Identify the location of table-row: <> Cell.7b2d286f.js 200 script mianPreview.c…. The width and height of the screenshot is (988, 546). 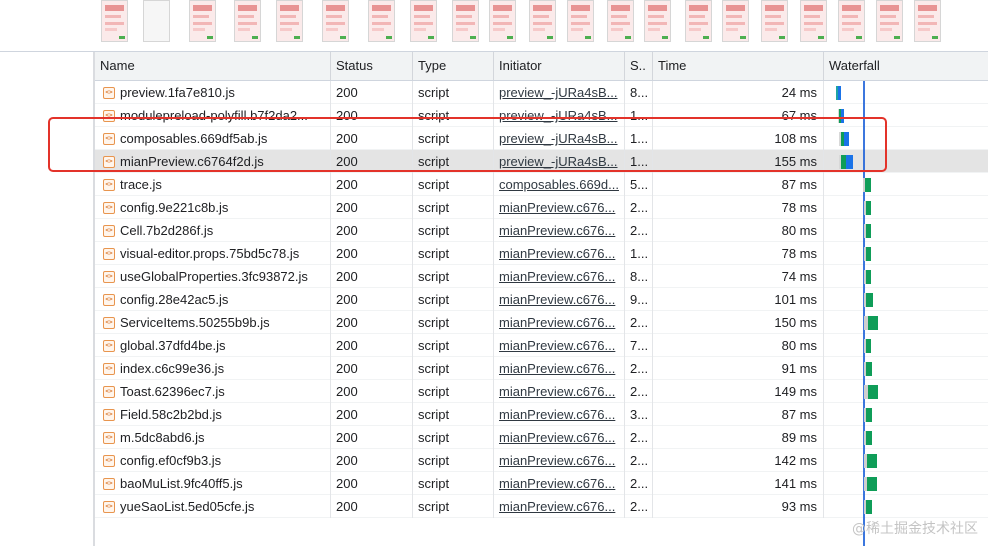
(541, 230).